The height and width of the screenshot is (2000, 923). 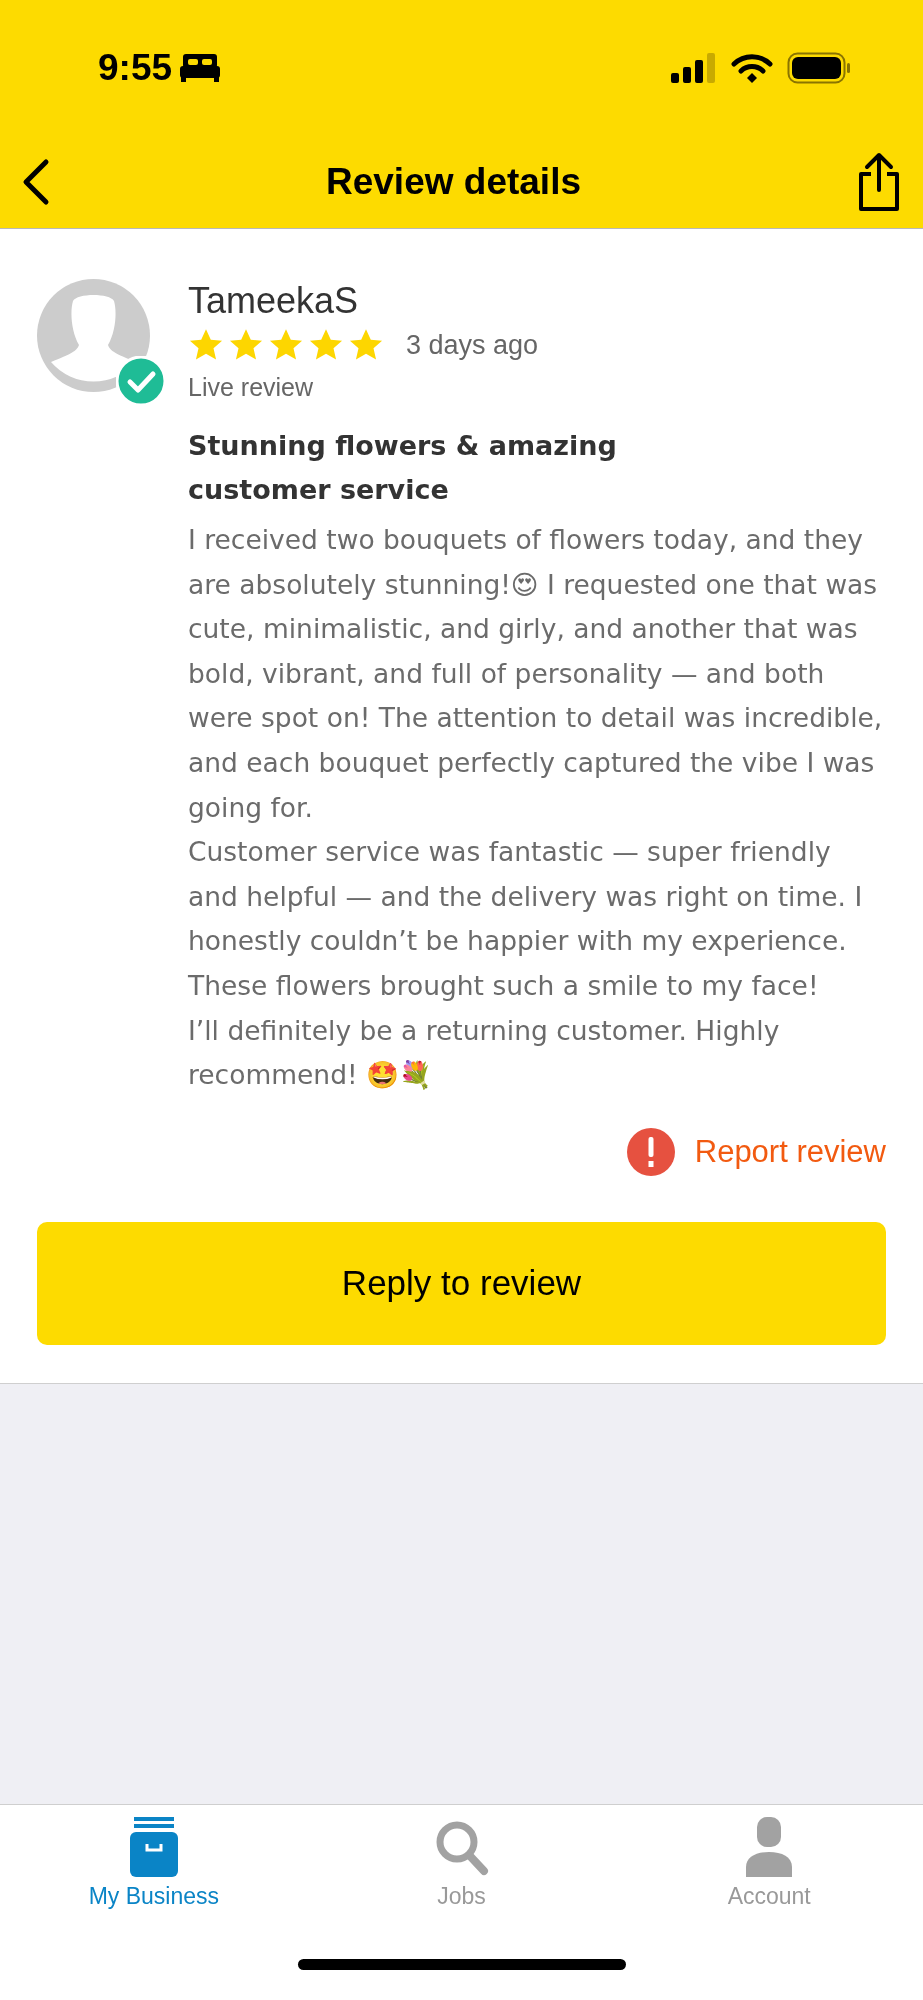 I want to click on account-icon, so click(x=769, y=1847).